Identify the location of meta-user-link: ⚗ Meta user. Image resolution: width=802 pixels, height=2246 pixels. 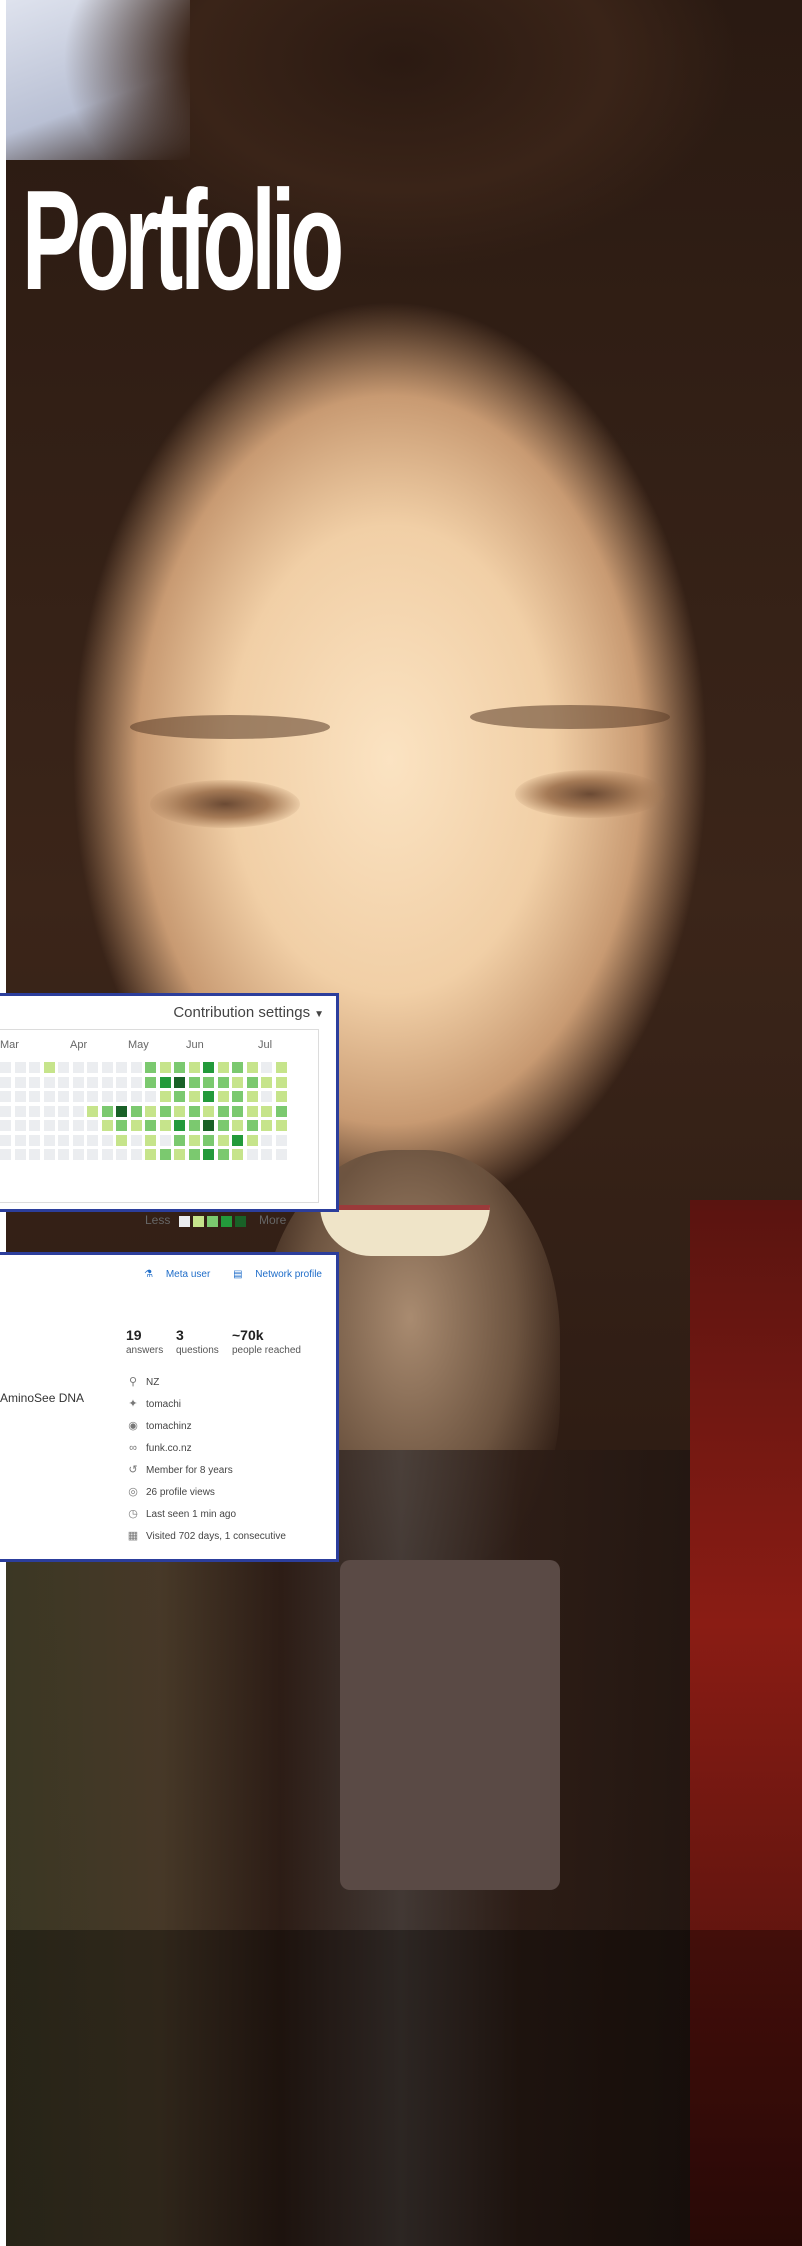
(172, 1274).